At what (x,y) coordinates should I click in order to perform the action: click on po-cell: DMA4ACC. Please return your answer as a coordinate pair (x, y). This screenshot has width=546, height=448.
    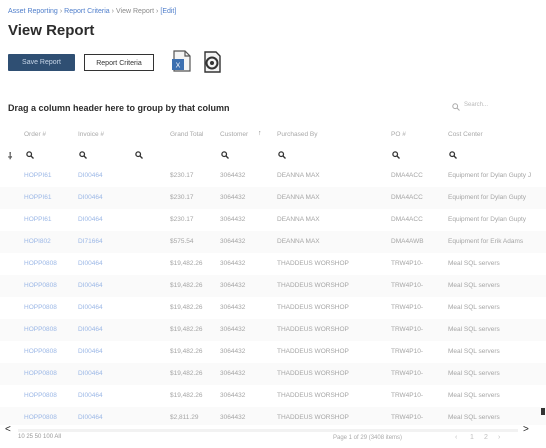
    Looking at the image, I should click on (407, 175).